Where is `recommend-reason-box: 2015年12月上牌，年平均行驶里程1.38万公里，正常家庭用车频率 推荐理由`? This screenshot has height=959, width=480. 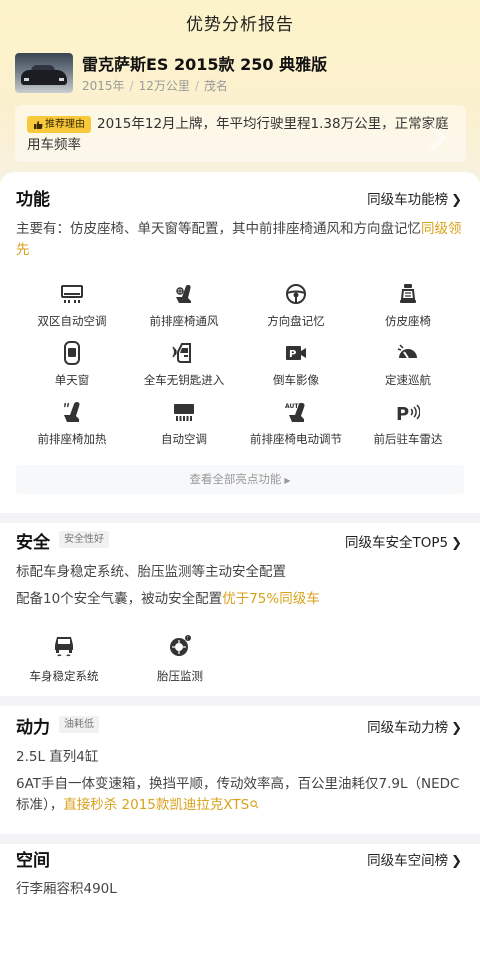 recommend-reason-box: 2015年12月上牌，年平均行驶里程1.38万公里，正常家庭用车频率 推荐理由 is located at coordinates (240, 133).